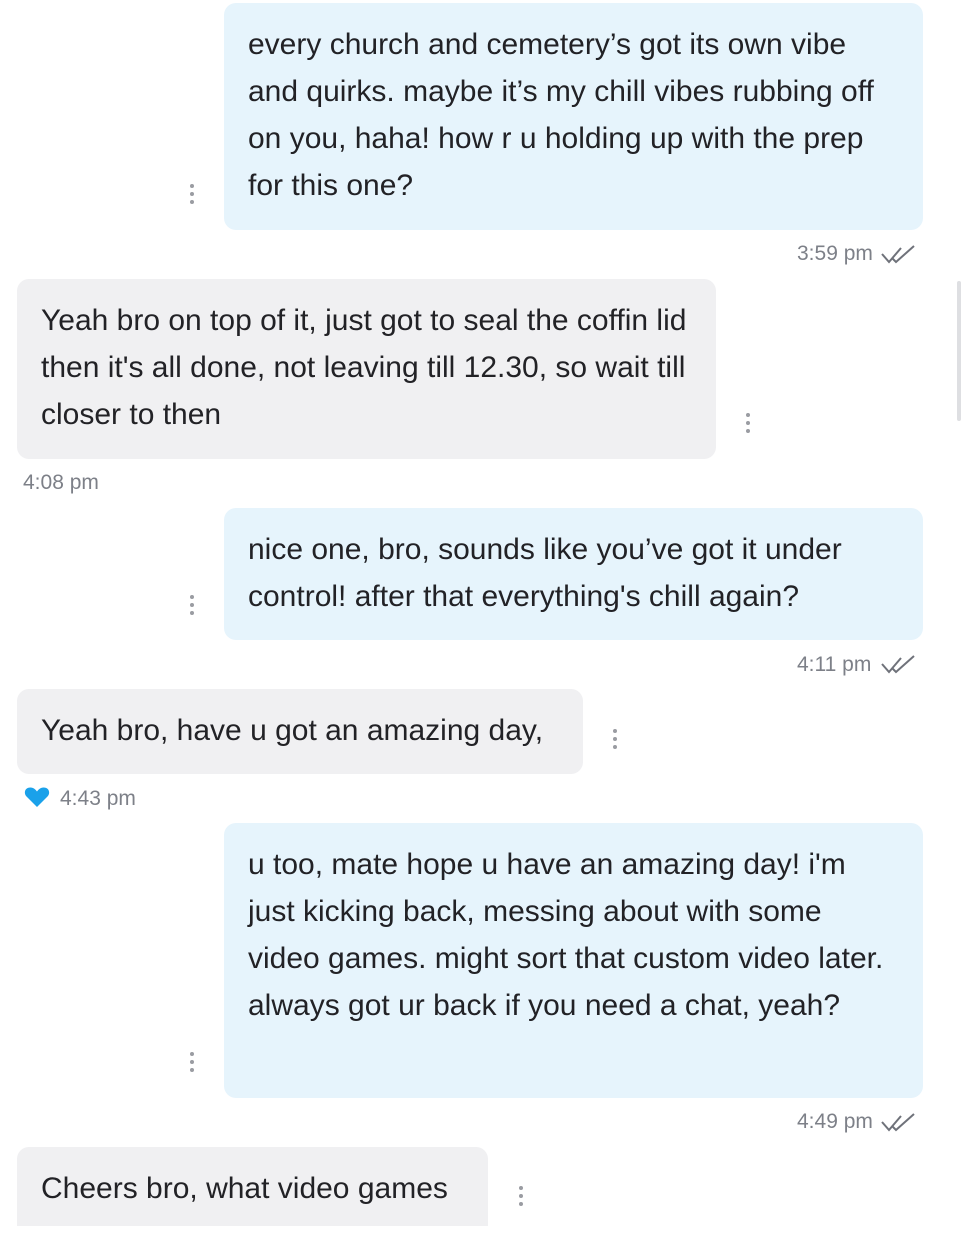 This screenshot has height=1246, width=971. Describe the element at coordinates (834, 664) in the screenshot. I see `message-timestamp: 4:11 pm` at that location.